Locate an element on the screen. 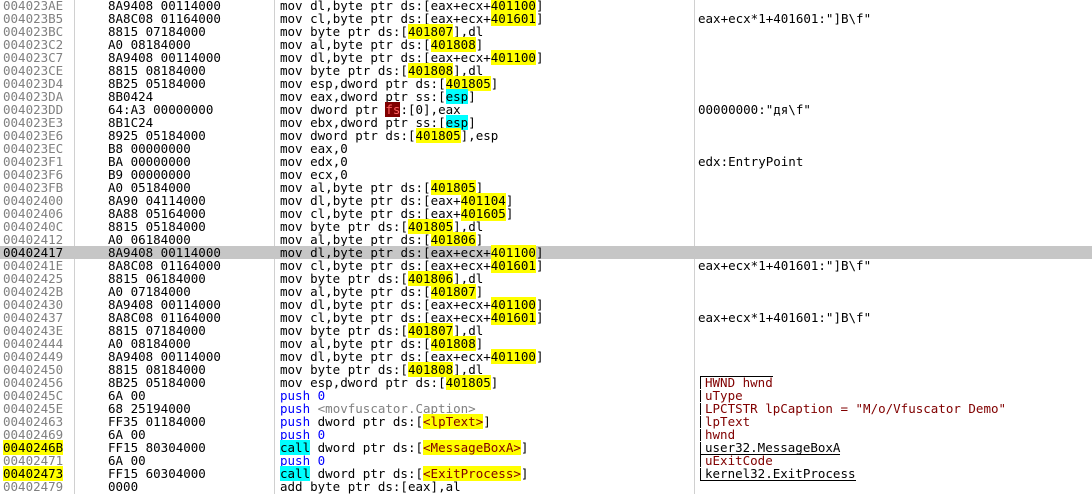 The height and width of the screenshot is (494, 1092). operand-token: <lpText> is located at coordinates (453, 421).